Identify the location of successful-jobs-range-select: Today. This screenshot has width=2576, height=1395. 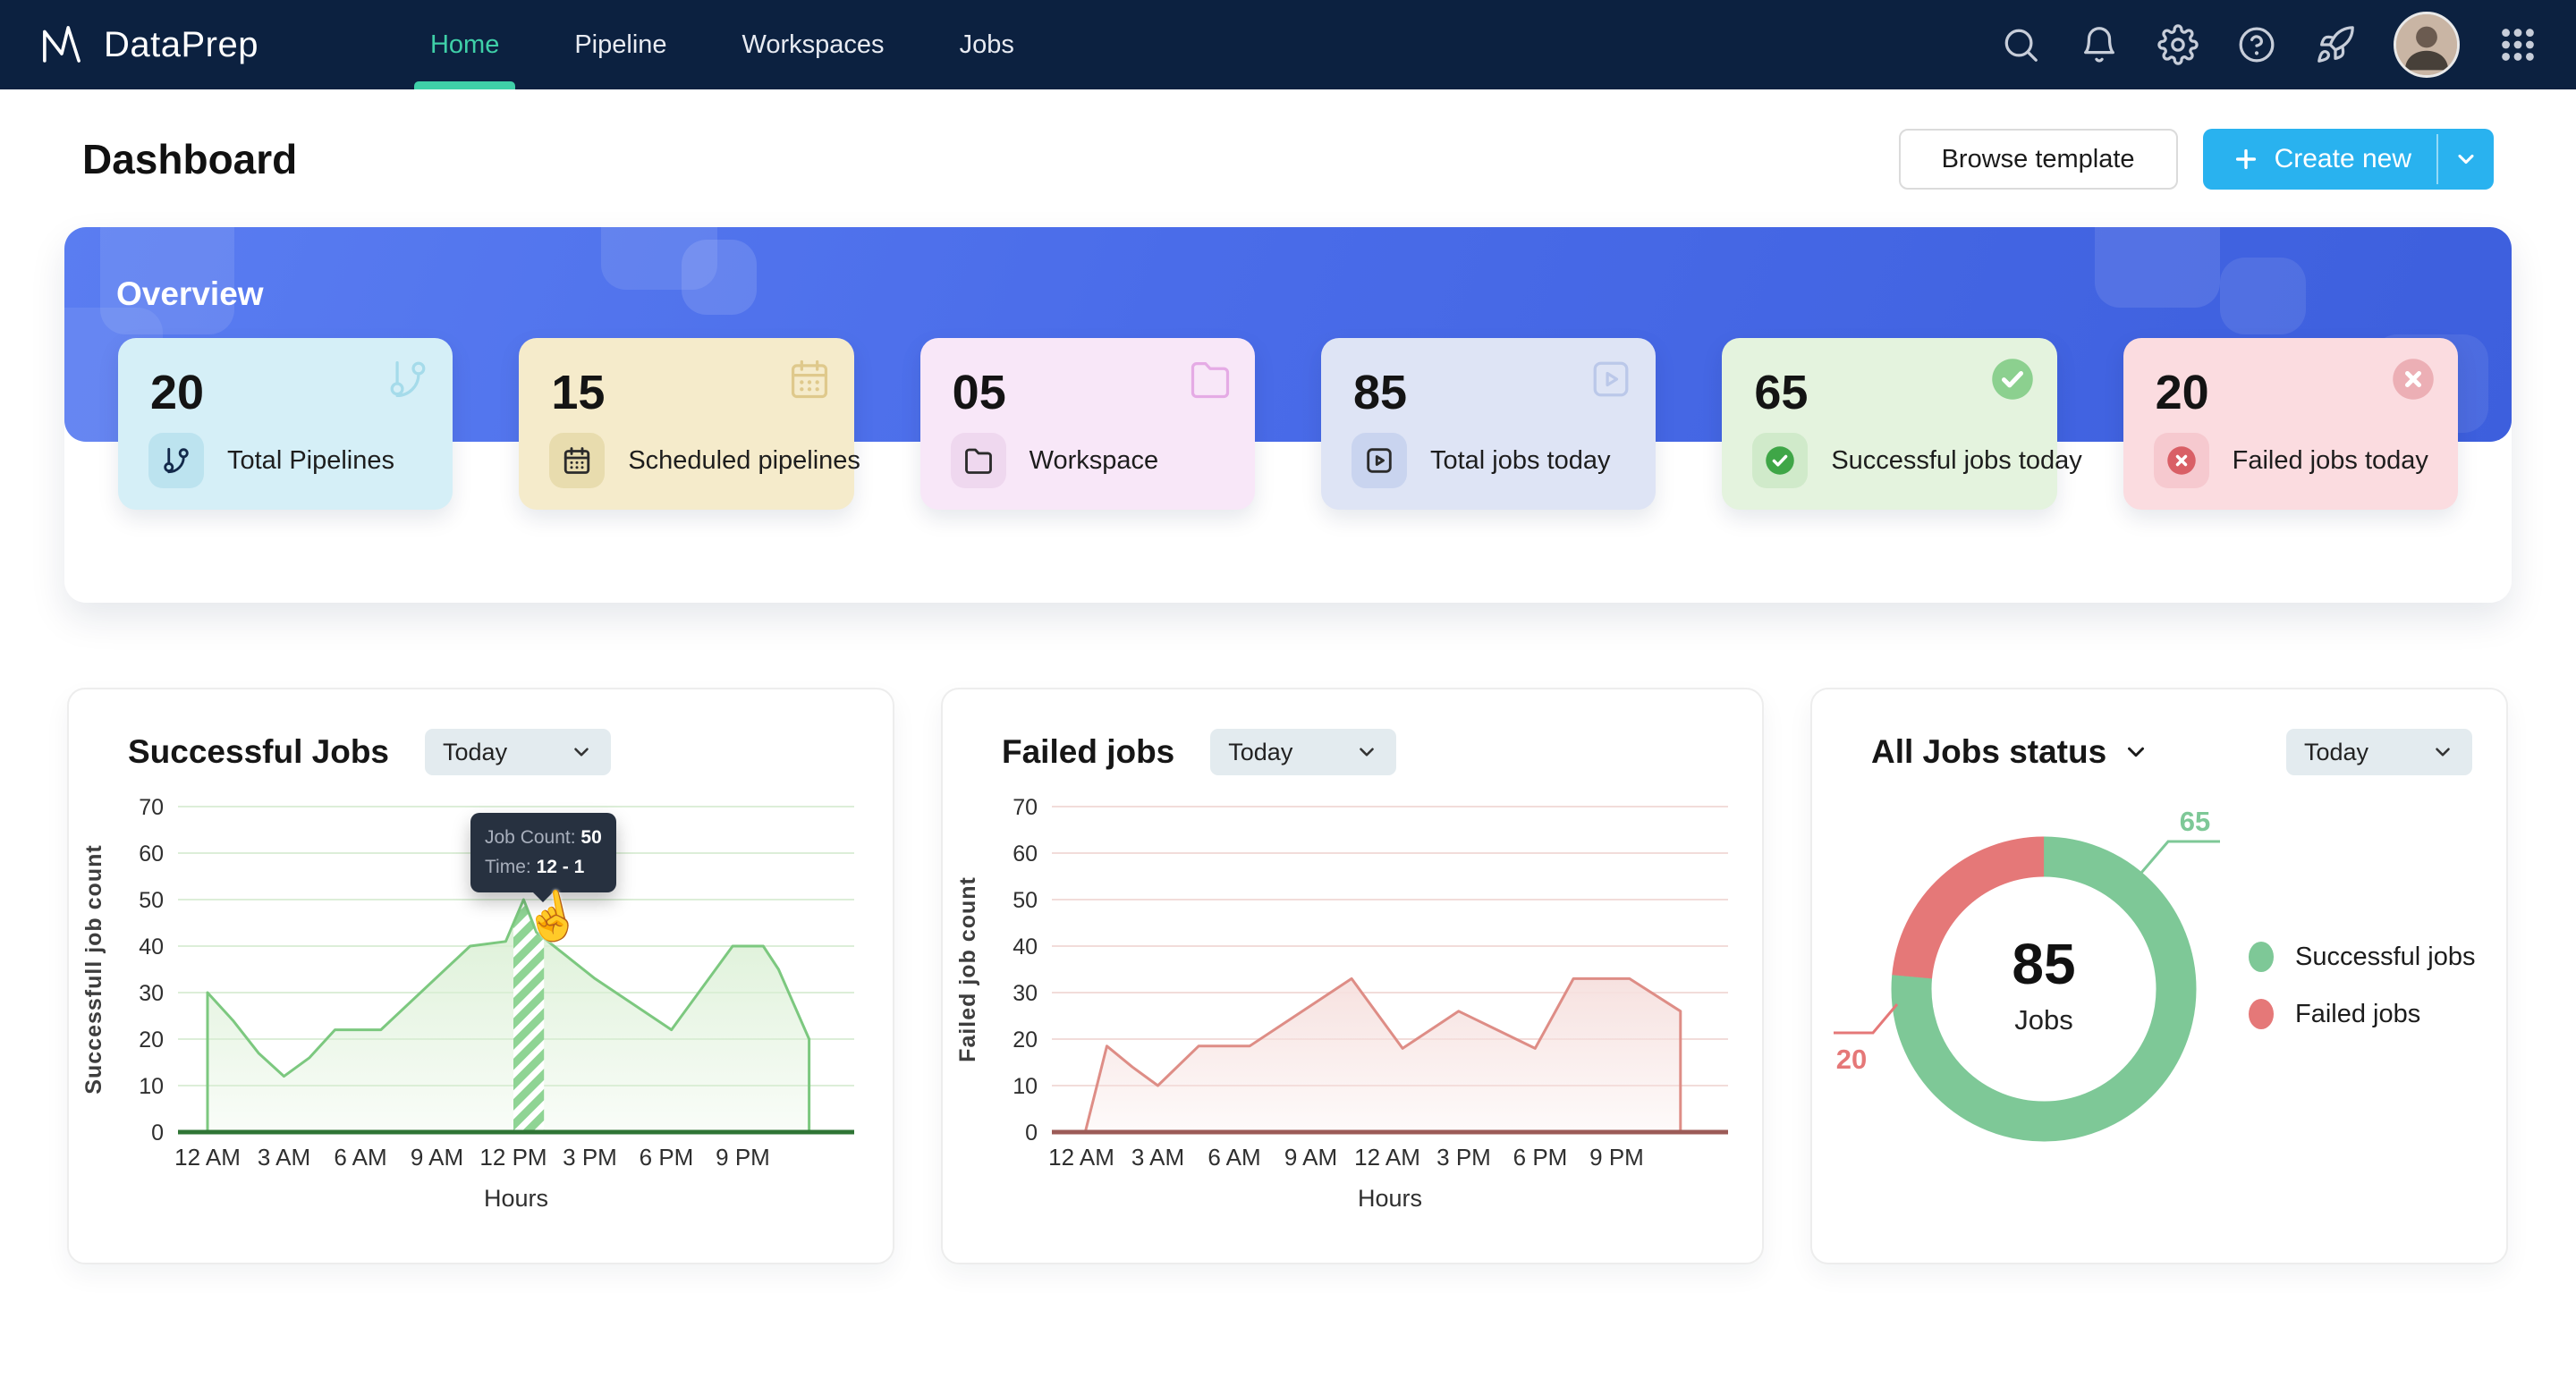
(518, 752).